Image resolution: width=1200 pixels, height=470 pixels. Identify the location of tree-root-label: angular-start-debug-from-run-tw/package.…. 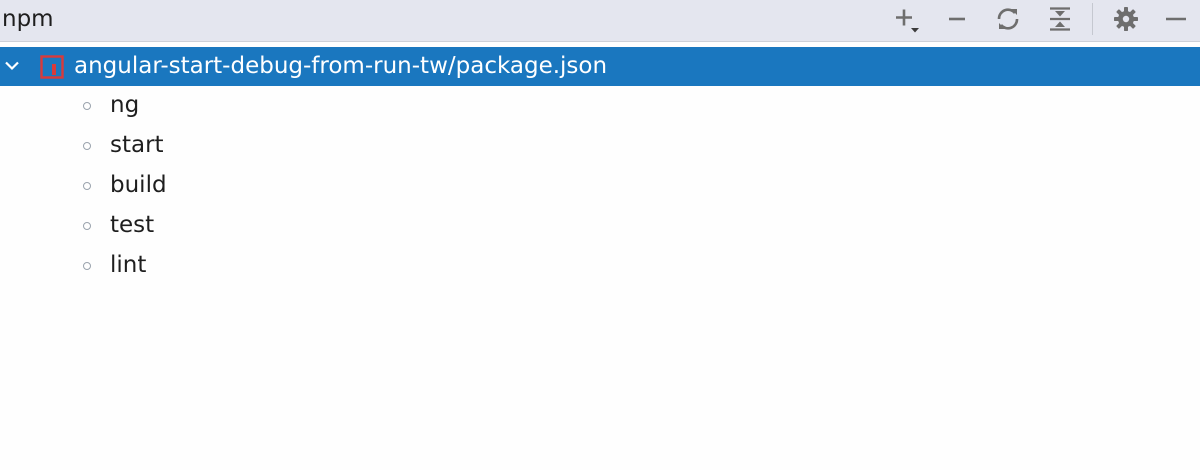
(341, 66).